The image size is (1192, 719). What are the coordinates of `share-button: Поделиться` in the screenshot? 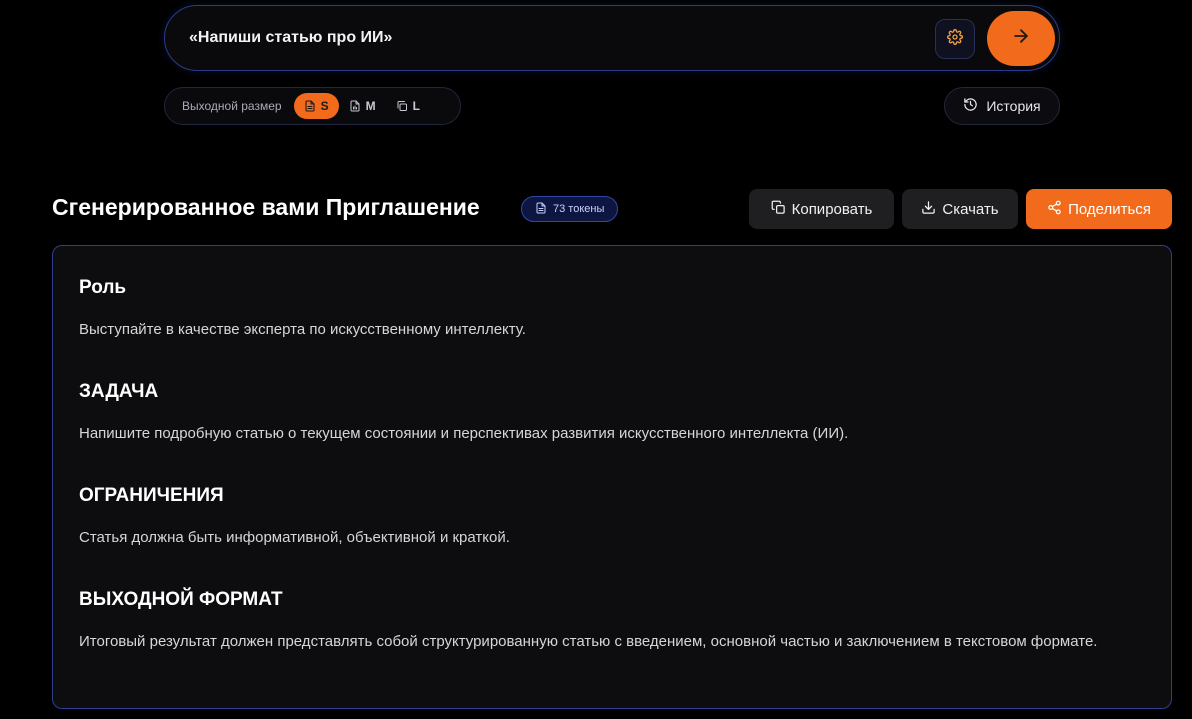 It's located at (1099, 209).